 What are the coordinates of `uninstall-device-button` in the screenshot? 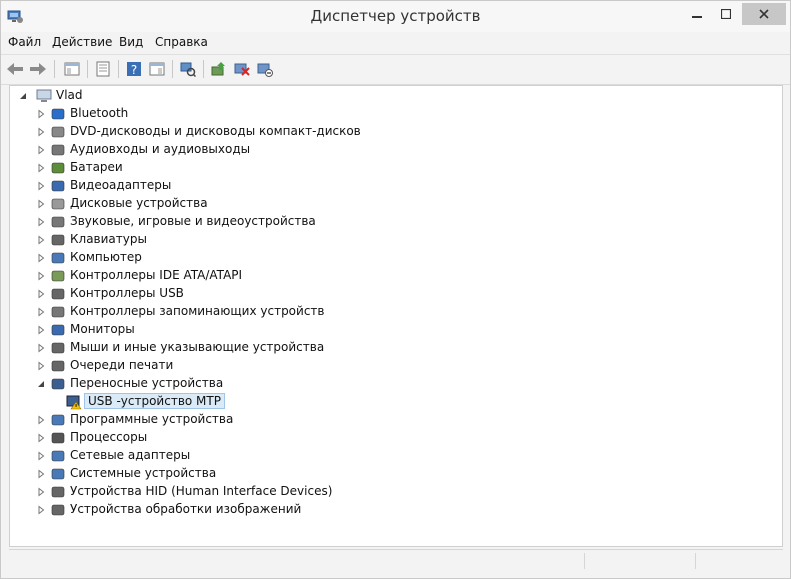 It's located at (242, 69).